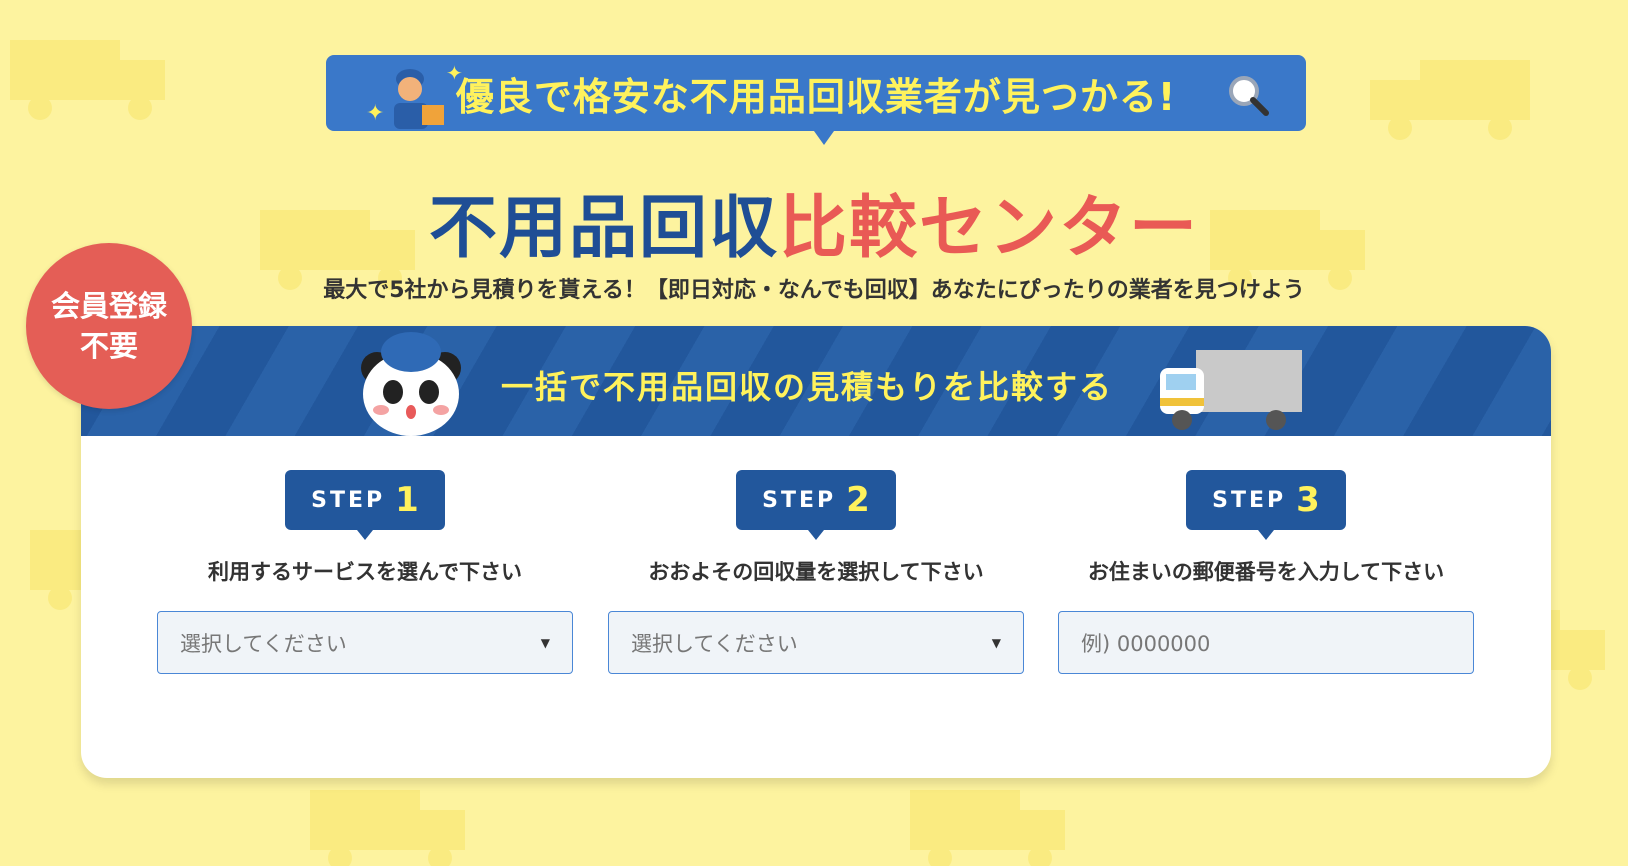 Image resolution: width=1628 pixels, height=866 pixels. Describe the element at coordinates (1249, 500) in the screenshot. I see `step-3-word: STEP` at that location.